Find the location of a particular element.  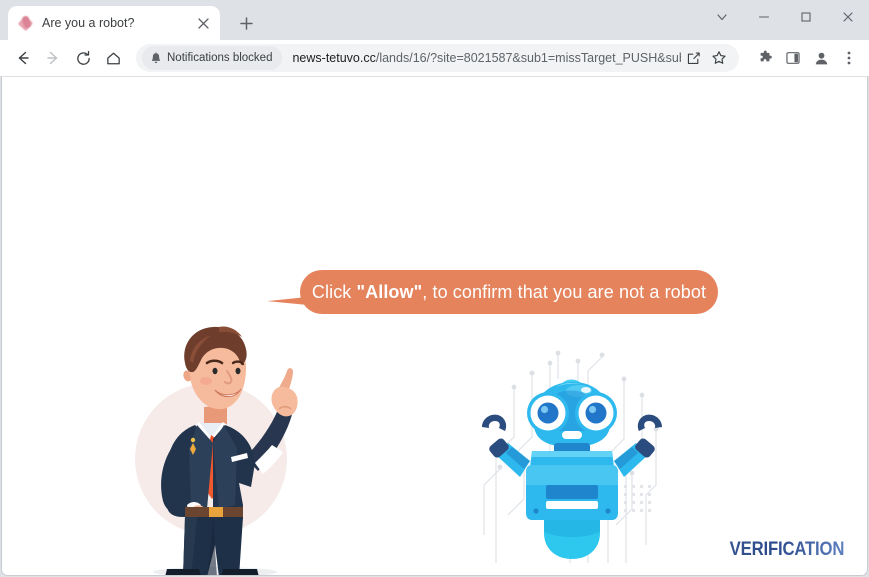

three-dot-menu-icon is located at coordinates (849, 58).